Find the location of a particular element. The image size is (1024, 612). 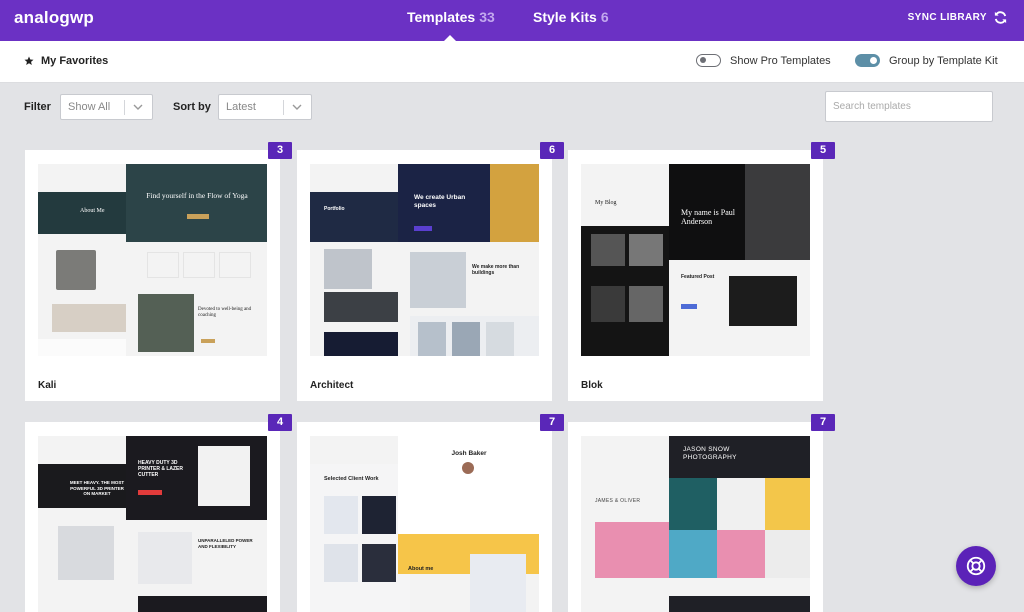

template-name: Kali is located at coordinates (47, 385).